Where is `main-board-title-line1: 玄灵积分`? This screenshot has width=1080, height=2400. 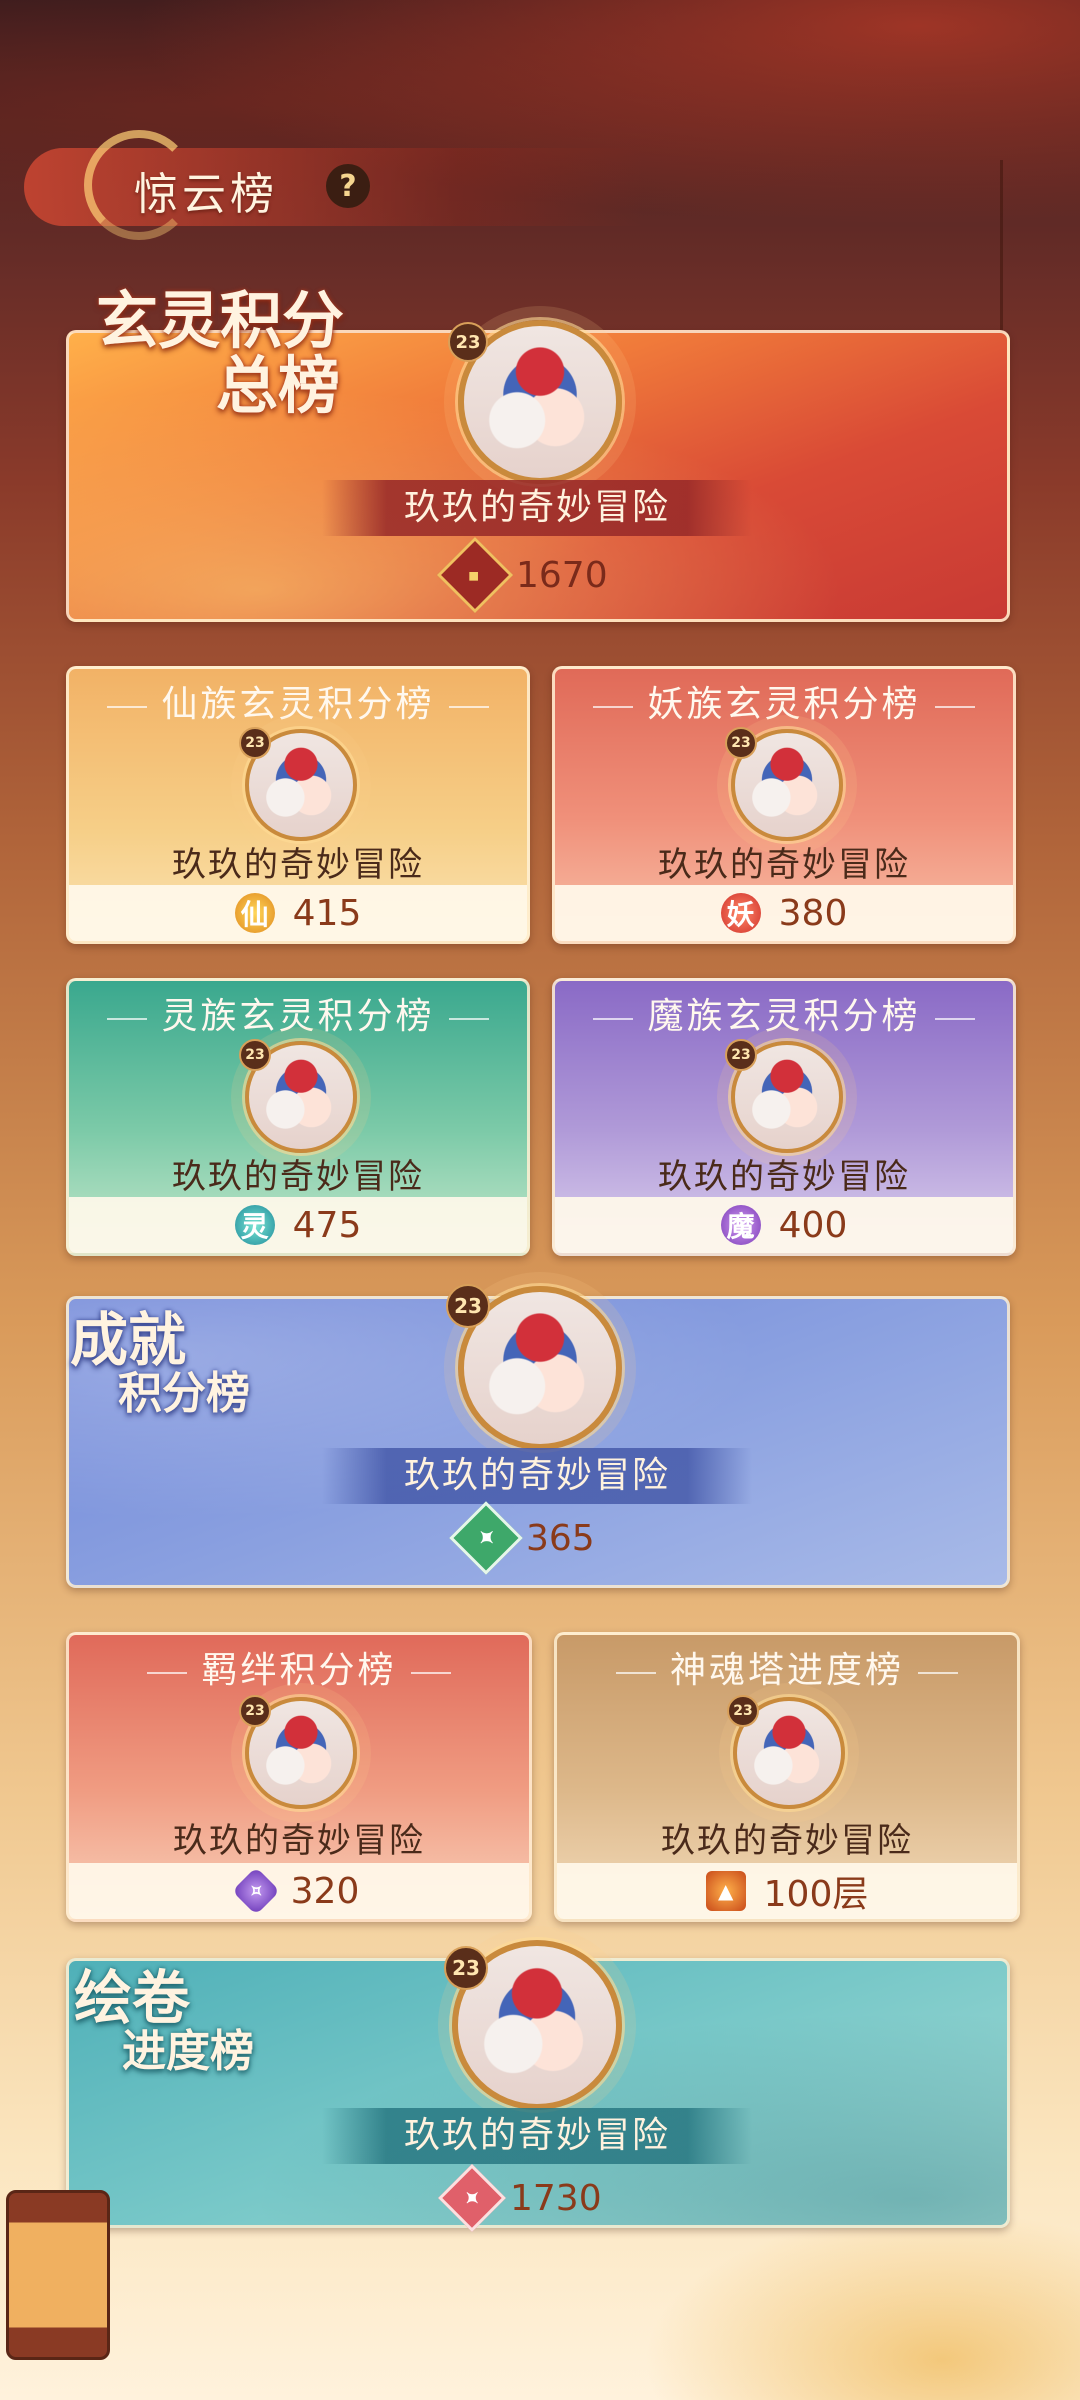 main-board-title-line1: 玄灵积分 is located at coordinates (220, 320).